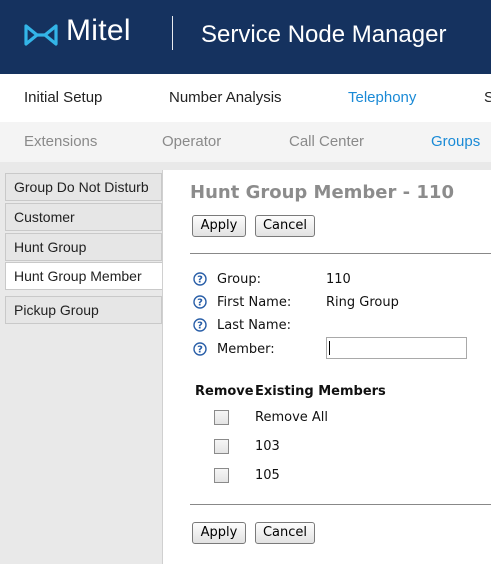 This screenshot has width=491, height=564. I want to click on header-divider, so click(172, 33).